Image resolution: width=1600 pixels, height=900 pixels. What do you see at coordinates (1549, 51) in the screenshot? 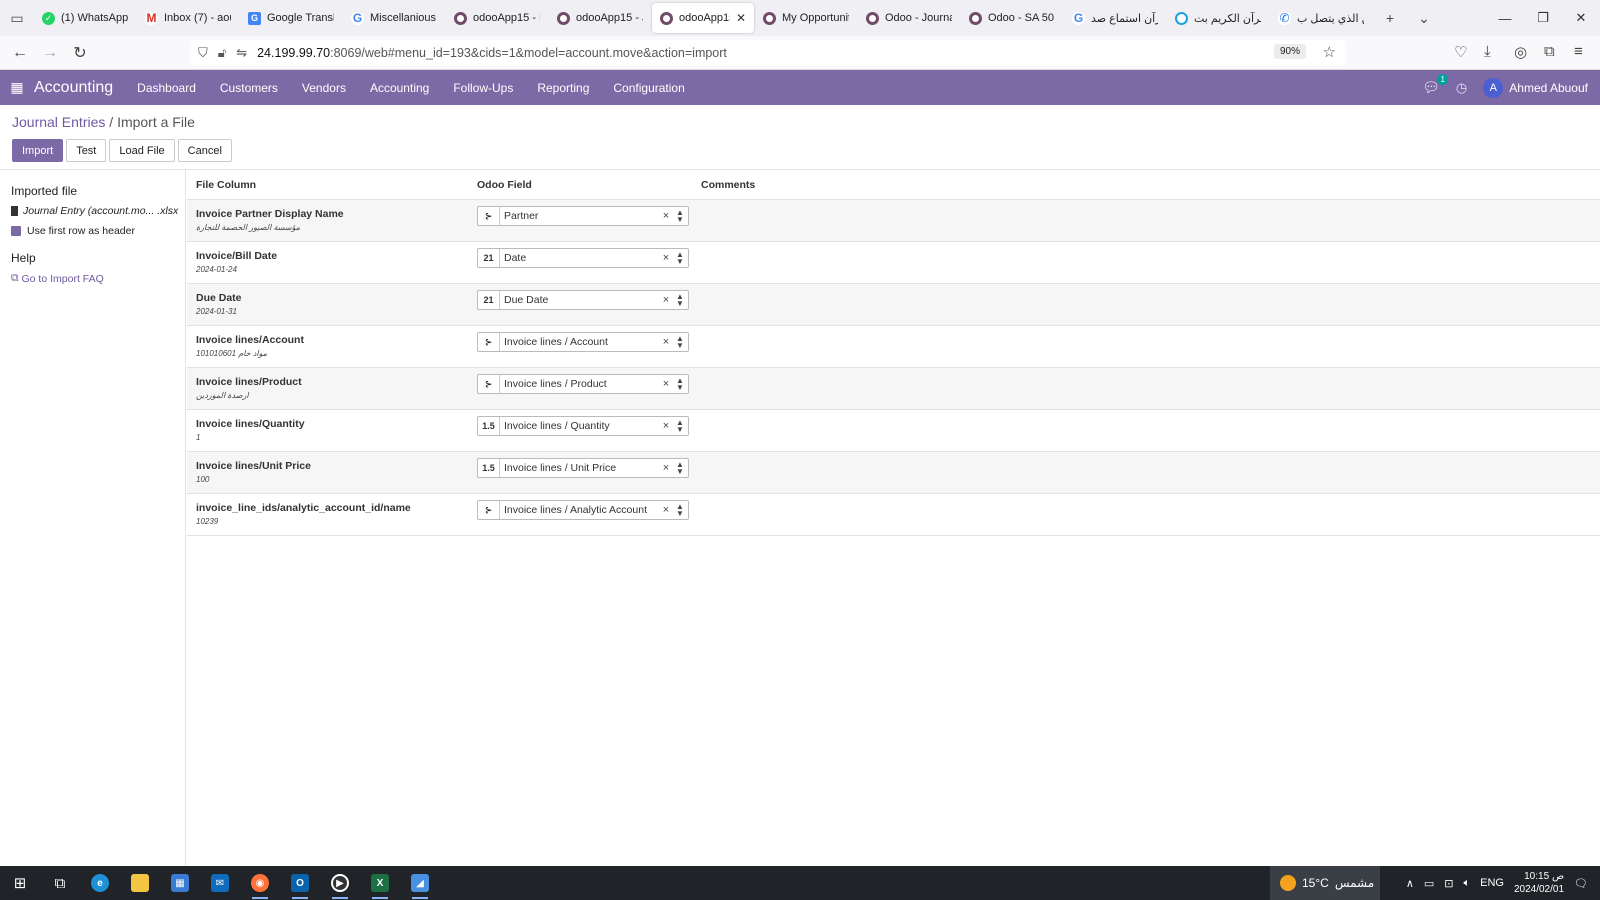
I see `extensions-icon: ⧉` at bounding box center [1549, 51].